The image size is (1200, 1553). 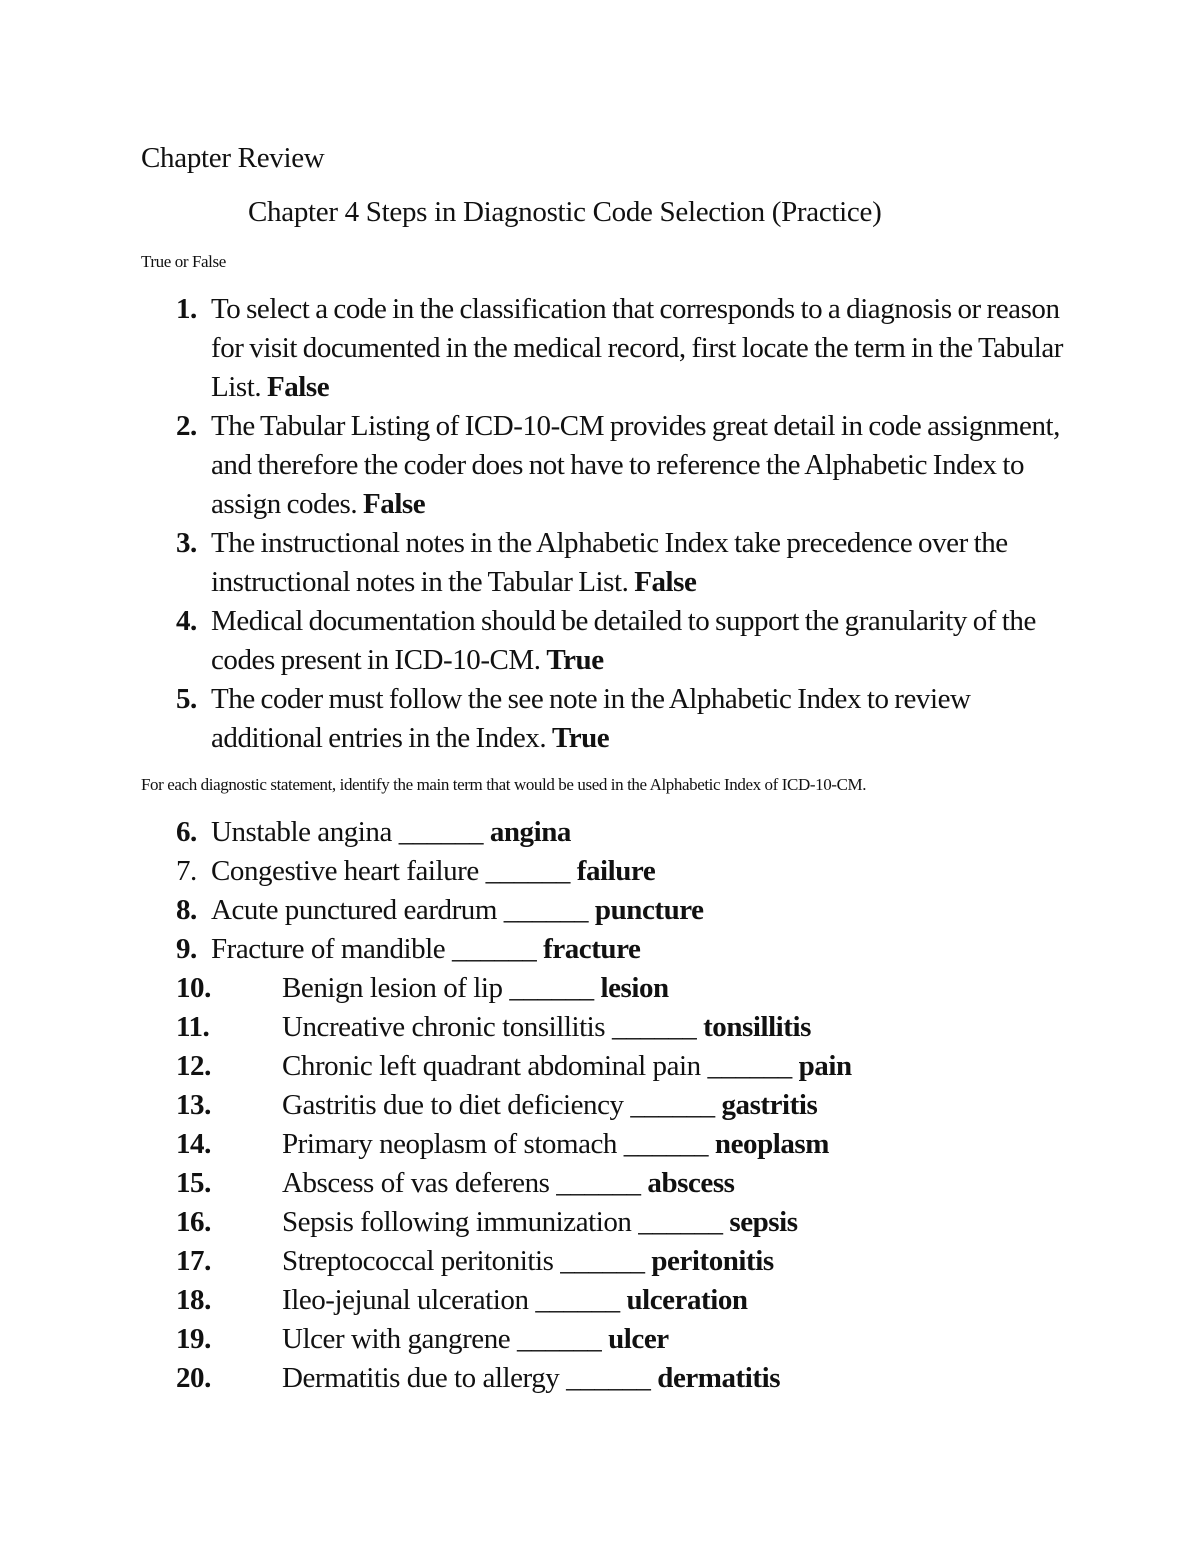 What do you see at coordinates (193, 1066) in the screenshot?
I see `item-number: 12.` at bounding box center [193, 1066].